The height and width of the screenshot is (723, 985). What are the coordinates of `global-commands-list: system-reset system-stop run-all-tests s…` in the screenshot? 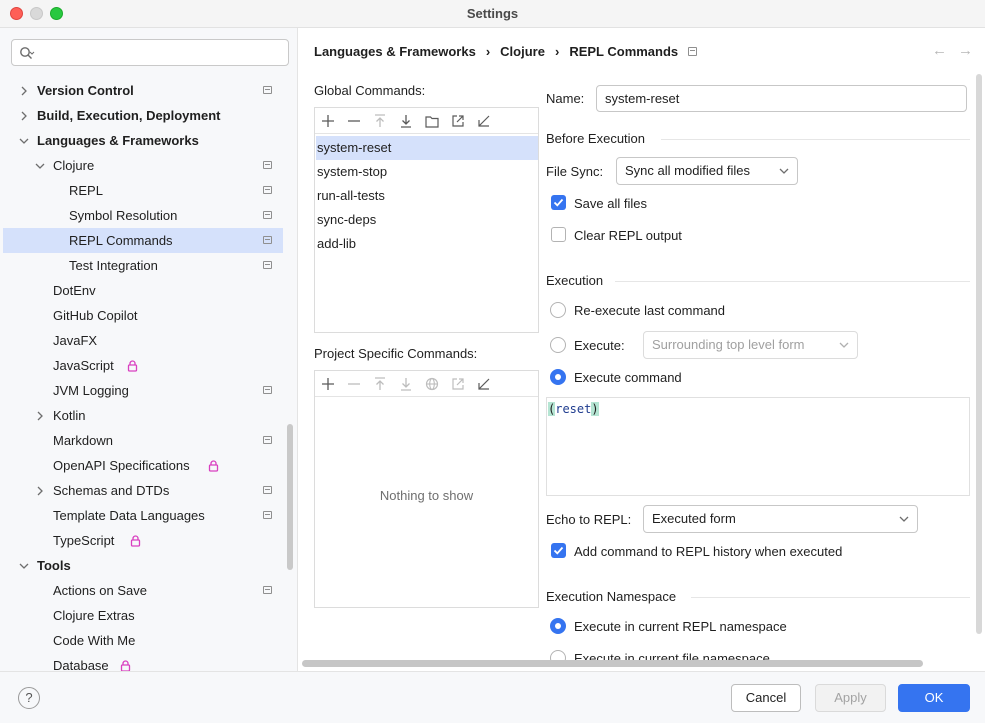 It's located at (426, 220).